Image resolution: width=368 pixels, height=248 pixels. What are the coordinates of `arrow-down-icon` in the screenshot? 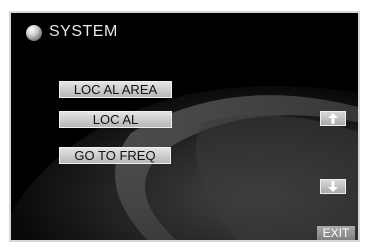 It's located at (333, 186).